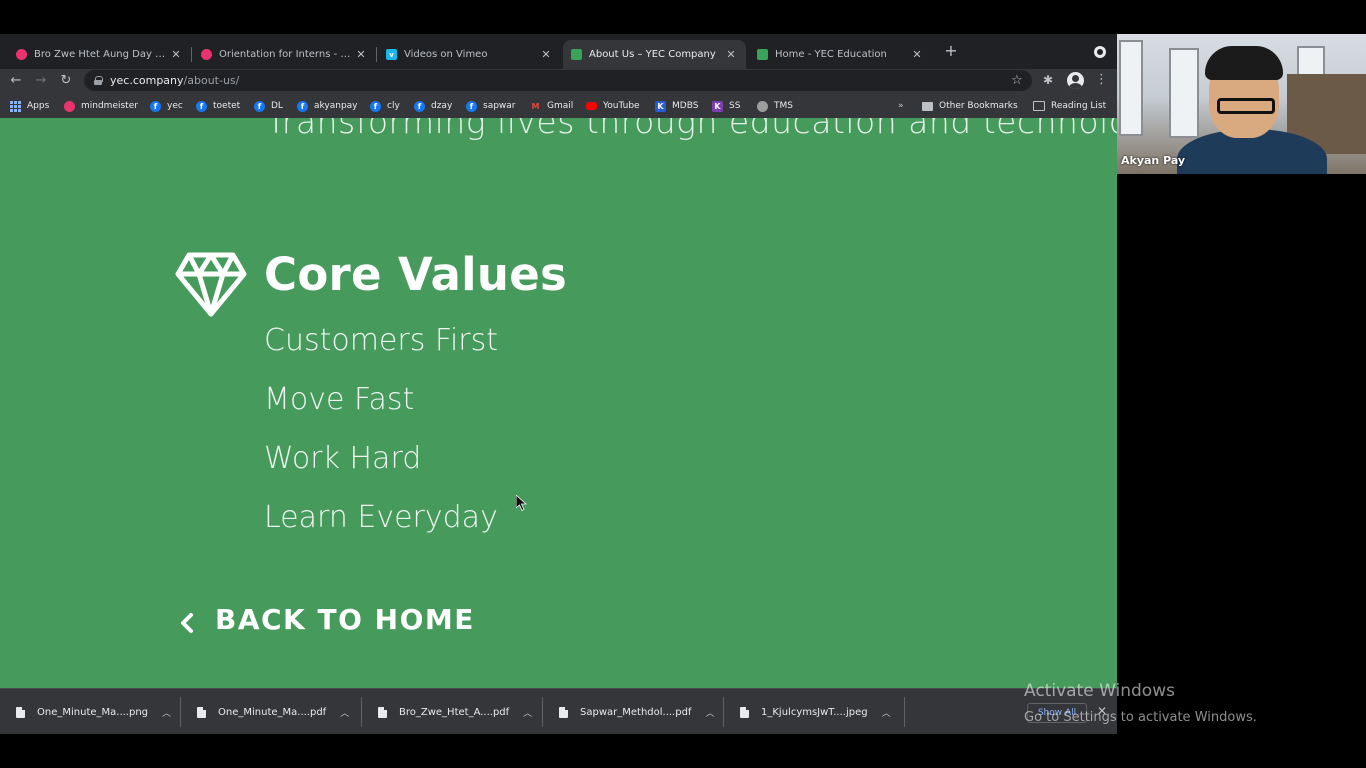 This screenshot has height=768, width=1366. I want to click on reading-list-icon, so click(1039, 106).